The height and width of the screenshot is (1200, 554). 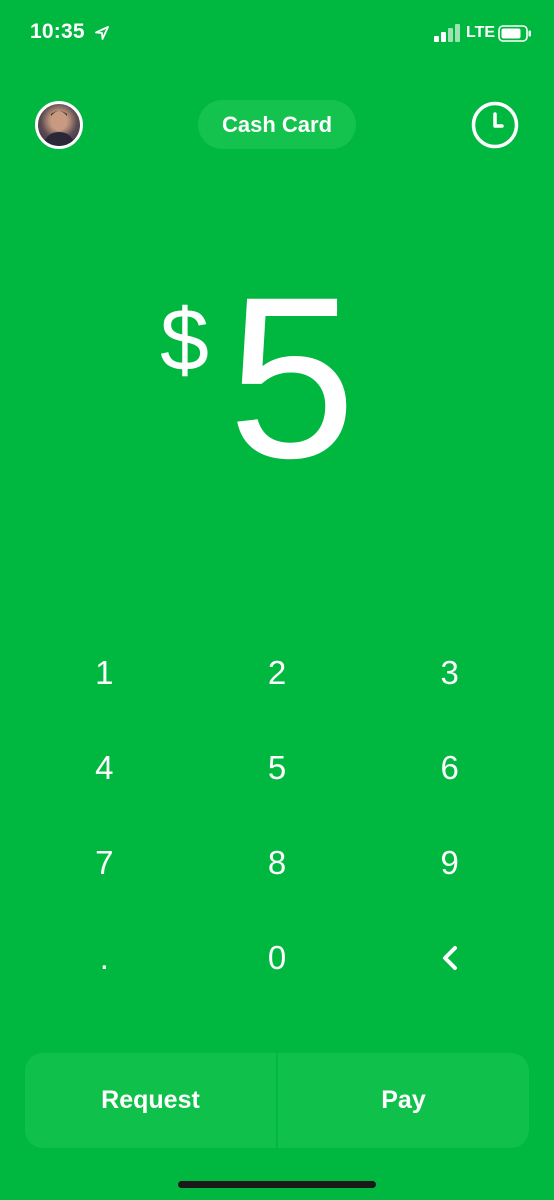 I want to click on profile-avatar, so click(x=59, y=125).